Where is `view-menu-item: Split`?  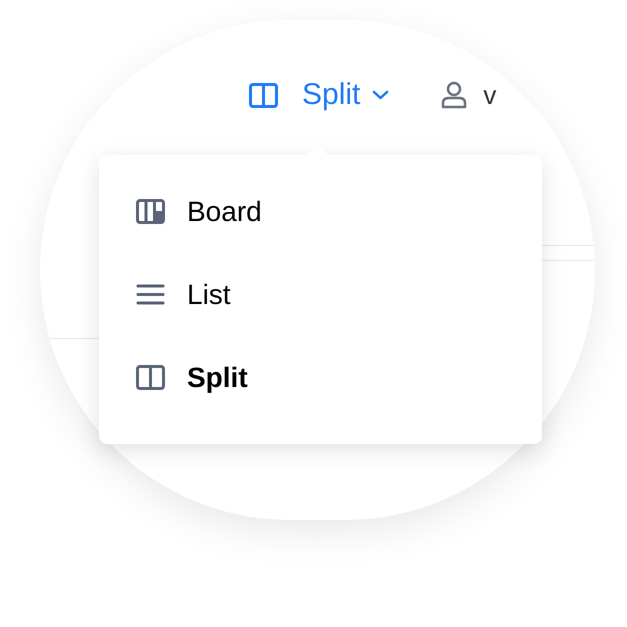
view-menu-item: Split is located at coordinates (320, 377).